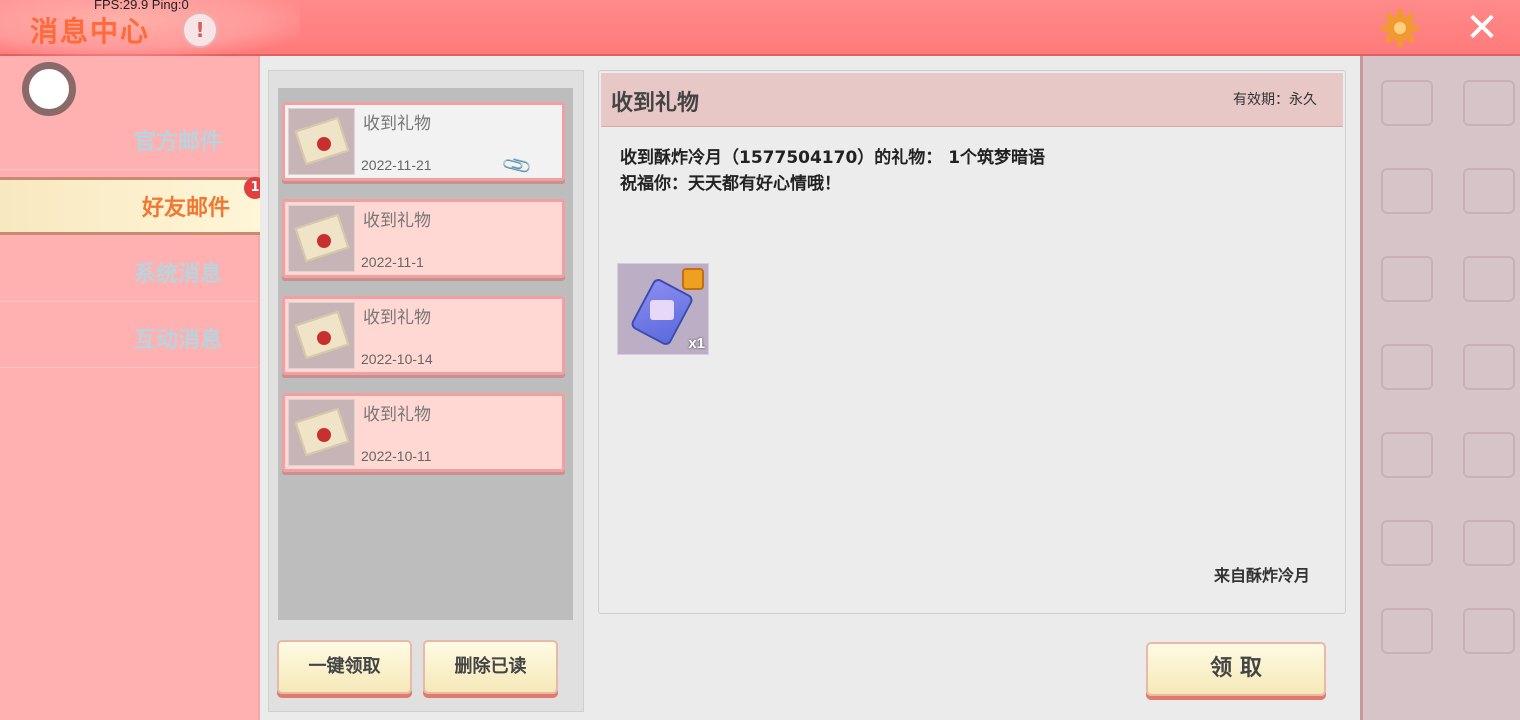  I want to click on claim-all-button: 一键领取, so click(344, 667).